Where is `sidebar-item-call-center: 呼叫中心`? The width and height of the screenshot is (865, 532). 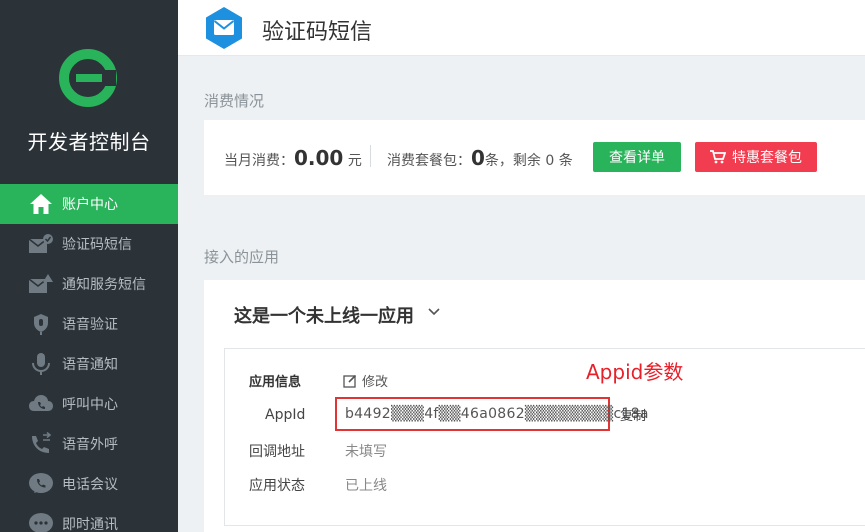 sidebar-item-call-center: 呼叫中心 is located at coordinates (89, 404).